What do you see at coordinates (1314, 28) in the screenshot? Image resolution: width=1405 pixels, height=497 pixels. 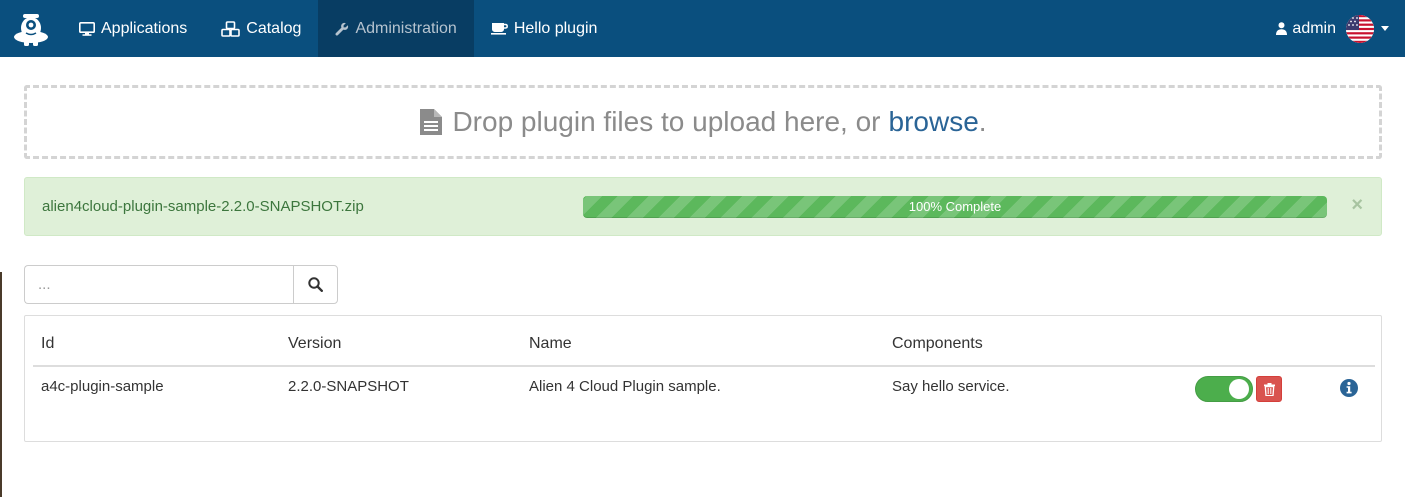 I see `user-name: admin` at bounding box center [1314, 28].